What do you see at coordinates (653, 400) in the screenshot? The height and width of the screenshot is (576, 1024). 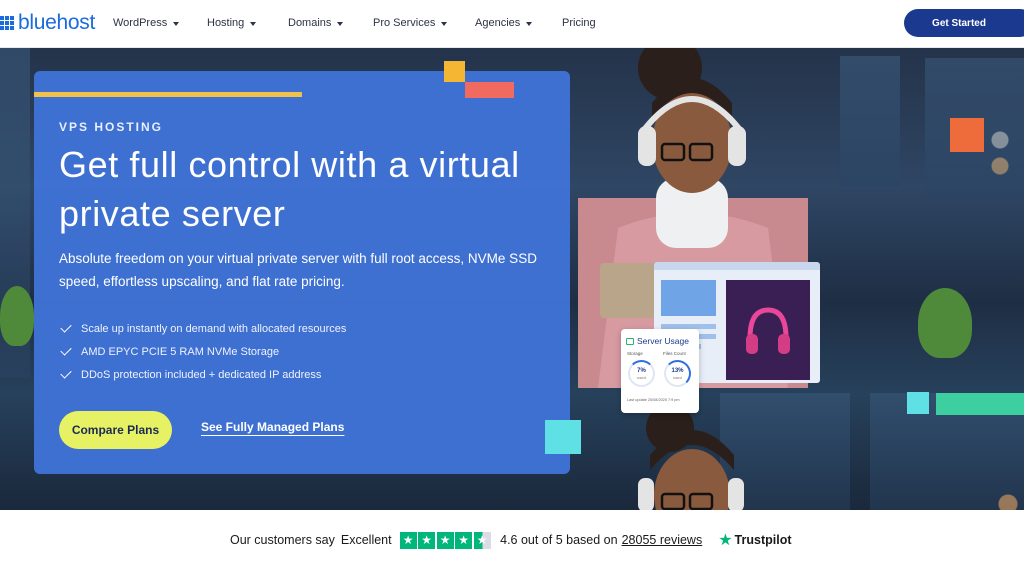 I see `last-update-text: Last update 25/08/2025 7:9 pm` at bounding box center [653, 400].